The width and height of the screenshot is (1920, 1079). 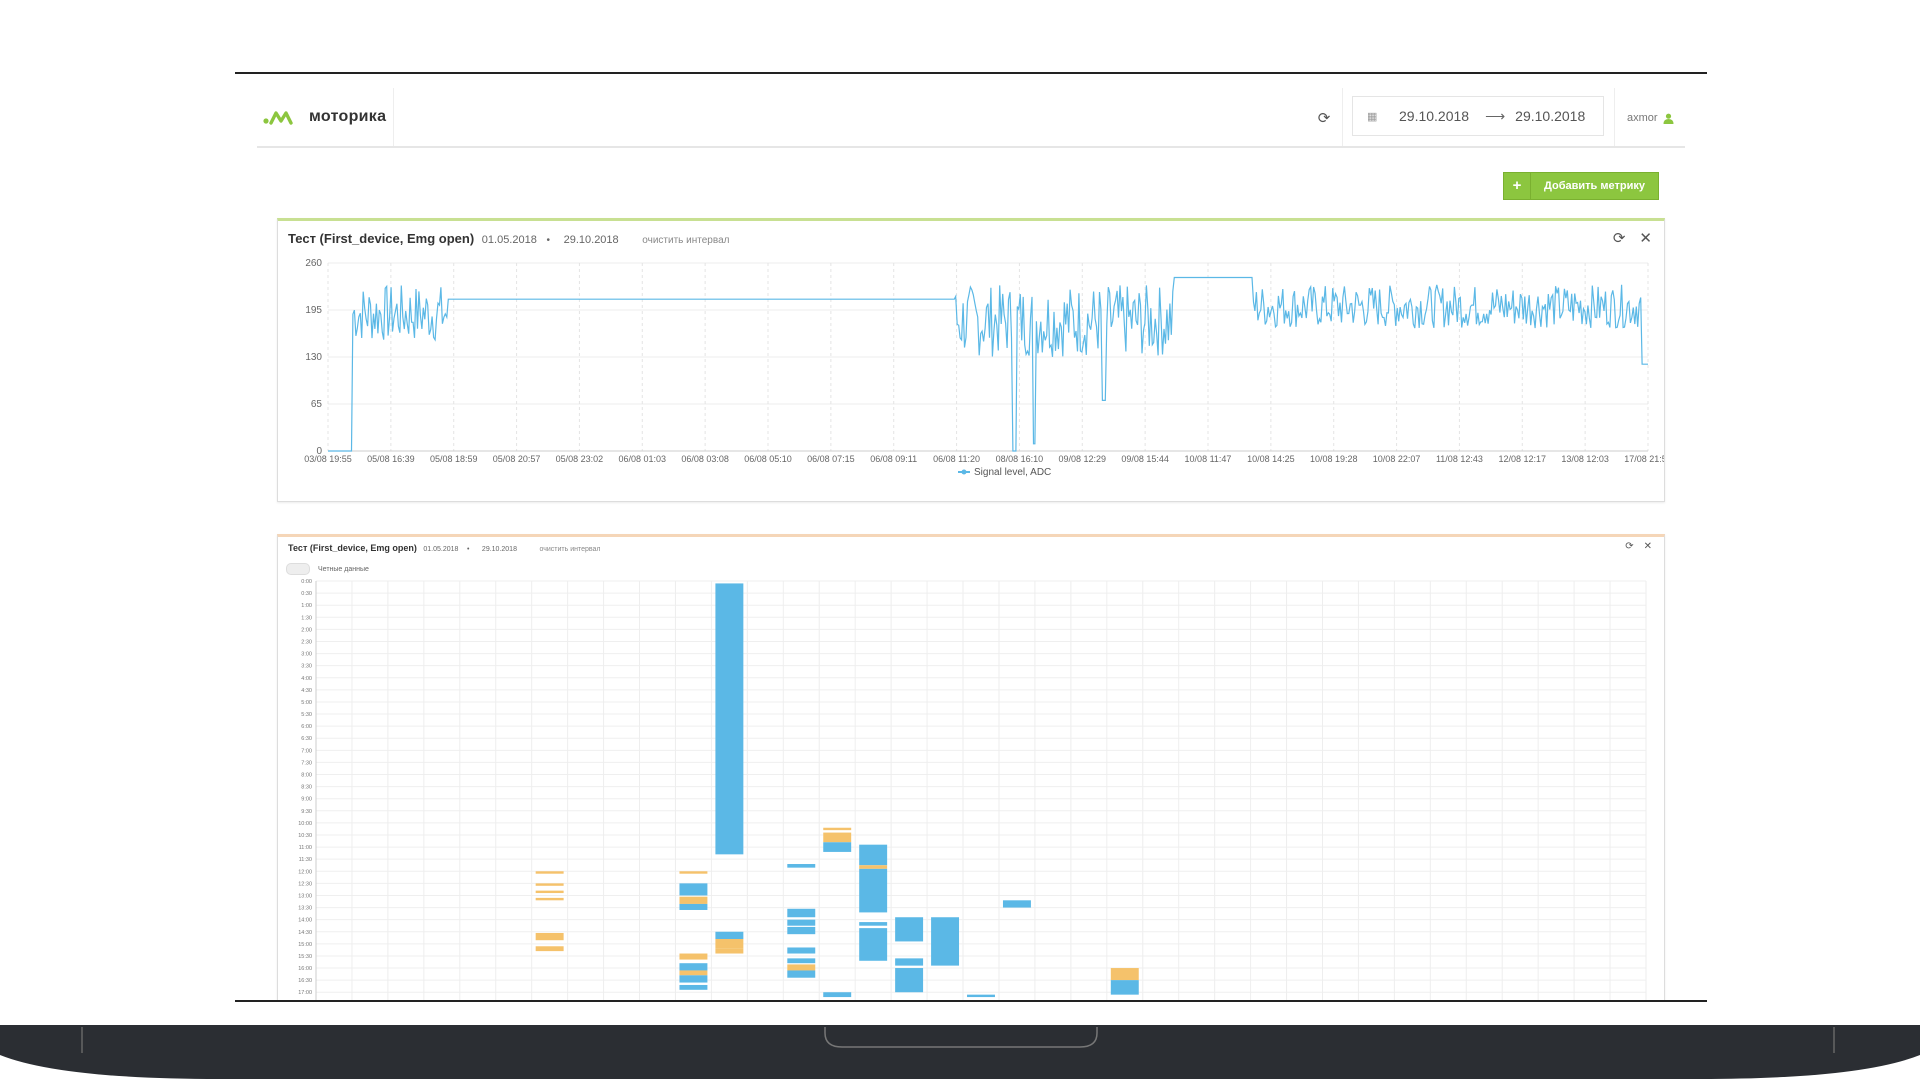 What do you see at coordinates (1208, 459) in the screenshot?
I see `x-tick-label: 10/08 11:47` at bounding box center [1208, 459].